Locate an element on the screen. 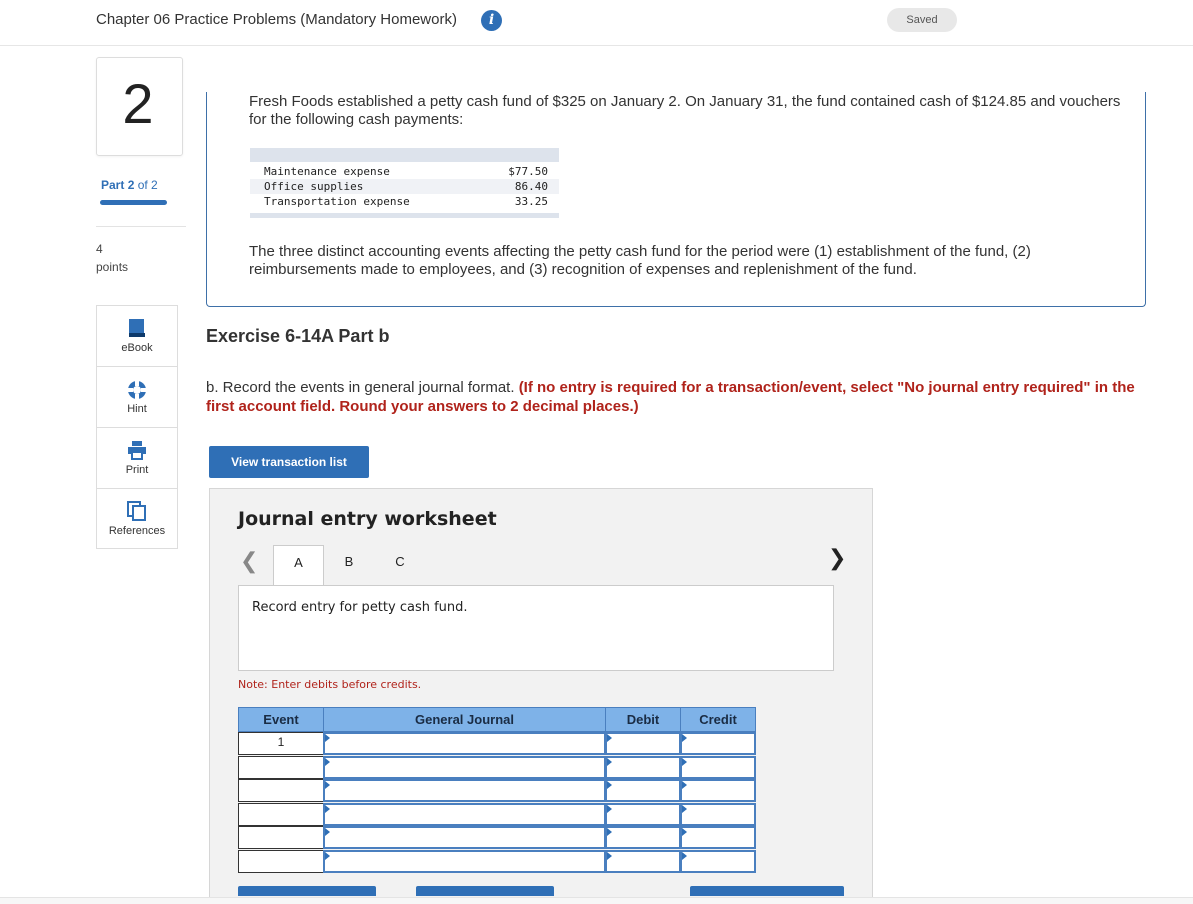 The height and width of the screenshot is (904, 1193). table-row: Office supplies 86.40 is located at coordinates (404, 186).